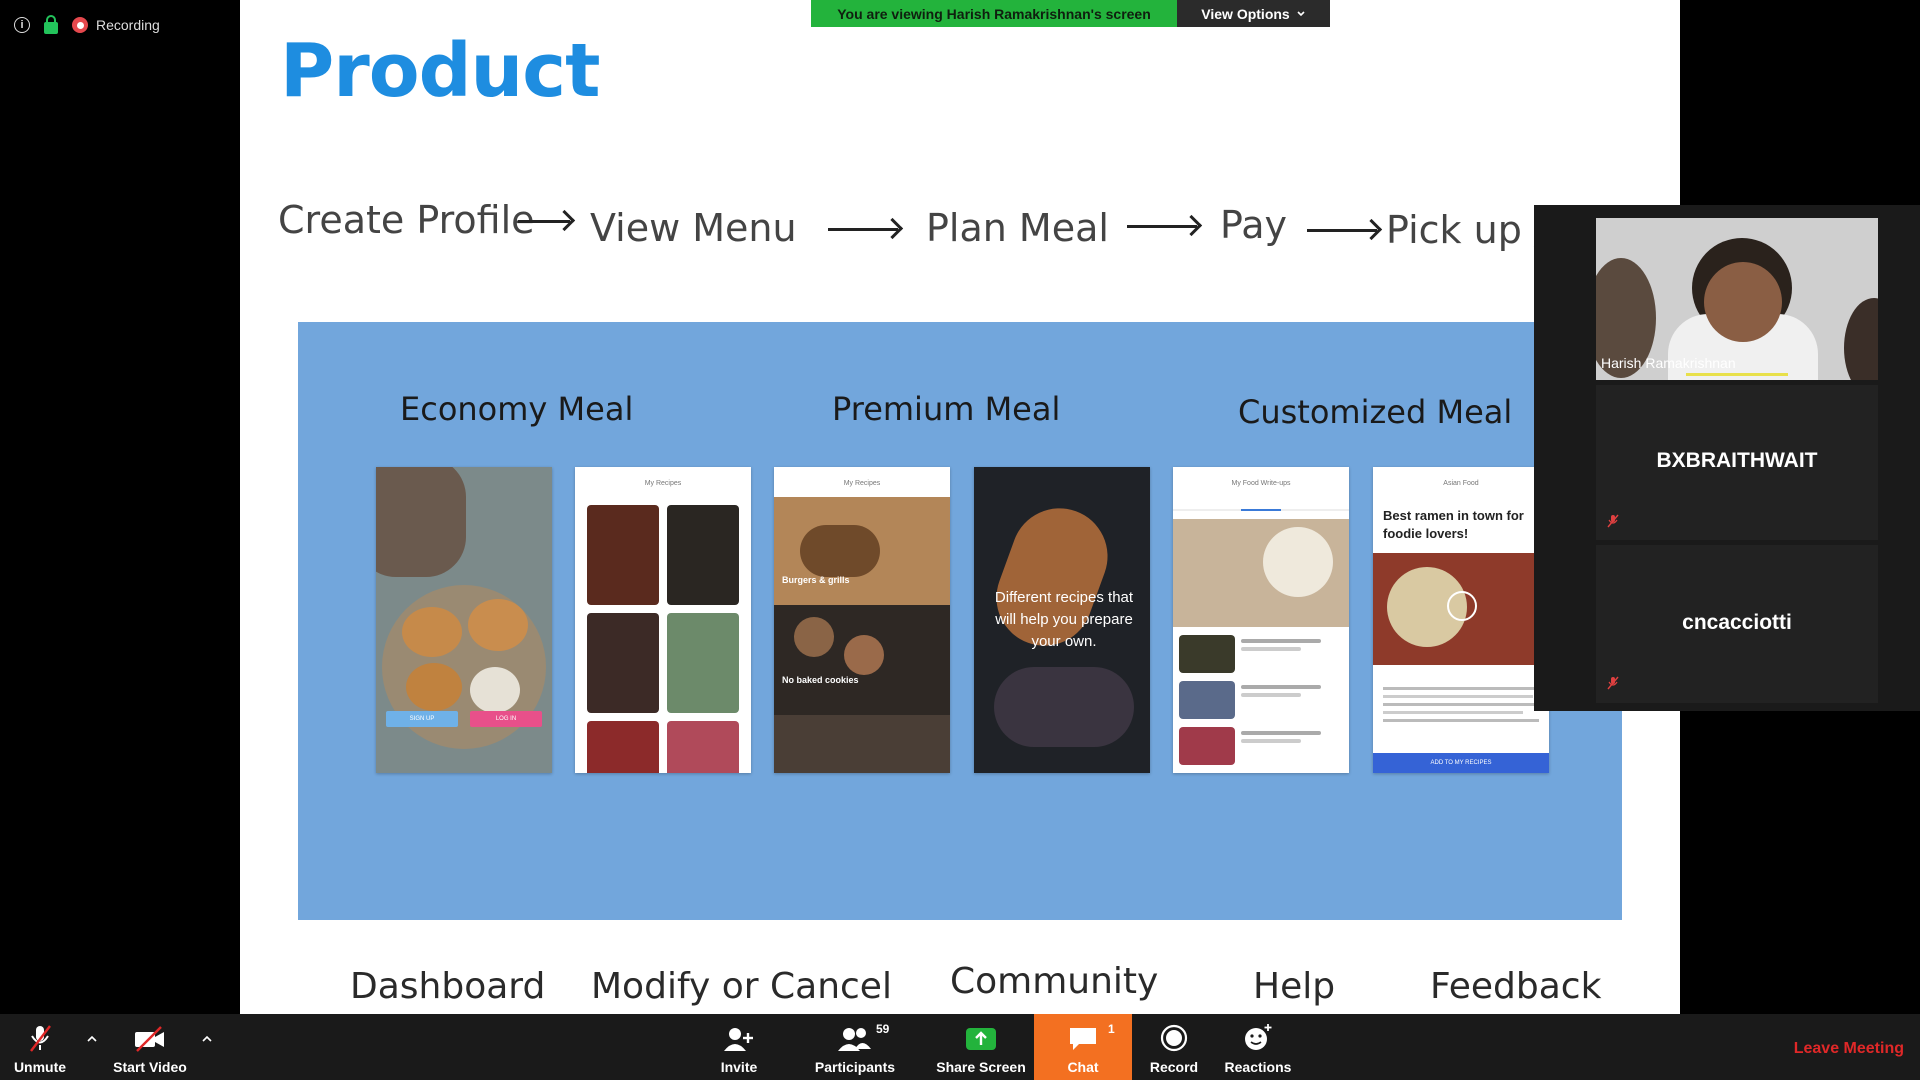 The width and height of the screenshot is (1920, 1080). I want to click on nav-dashboard: Dashboard, so click(448, 986).